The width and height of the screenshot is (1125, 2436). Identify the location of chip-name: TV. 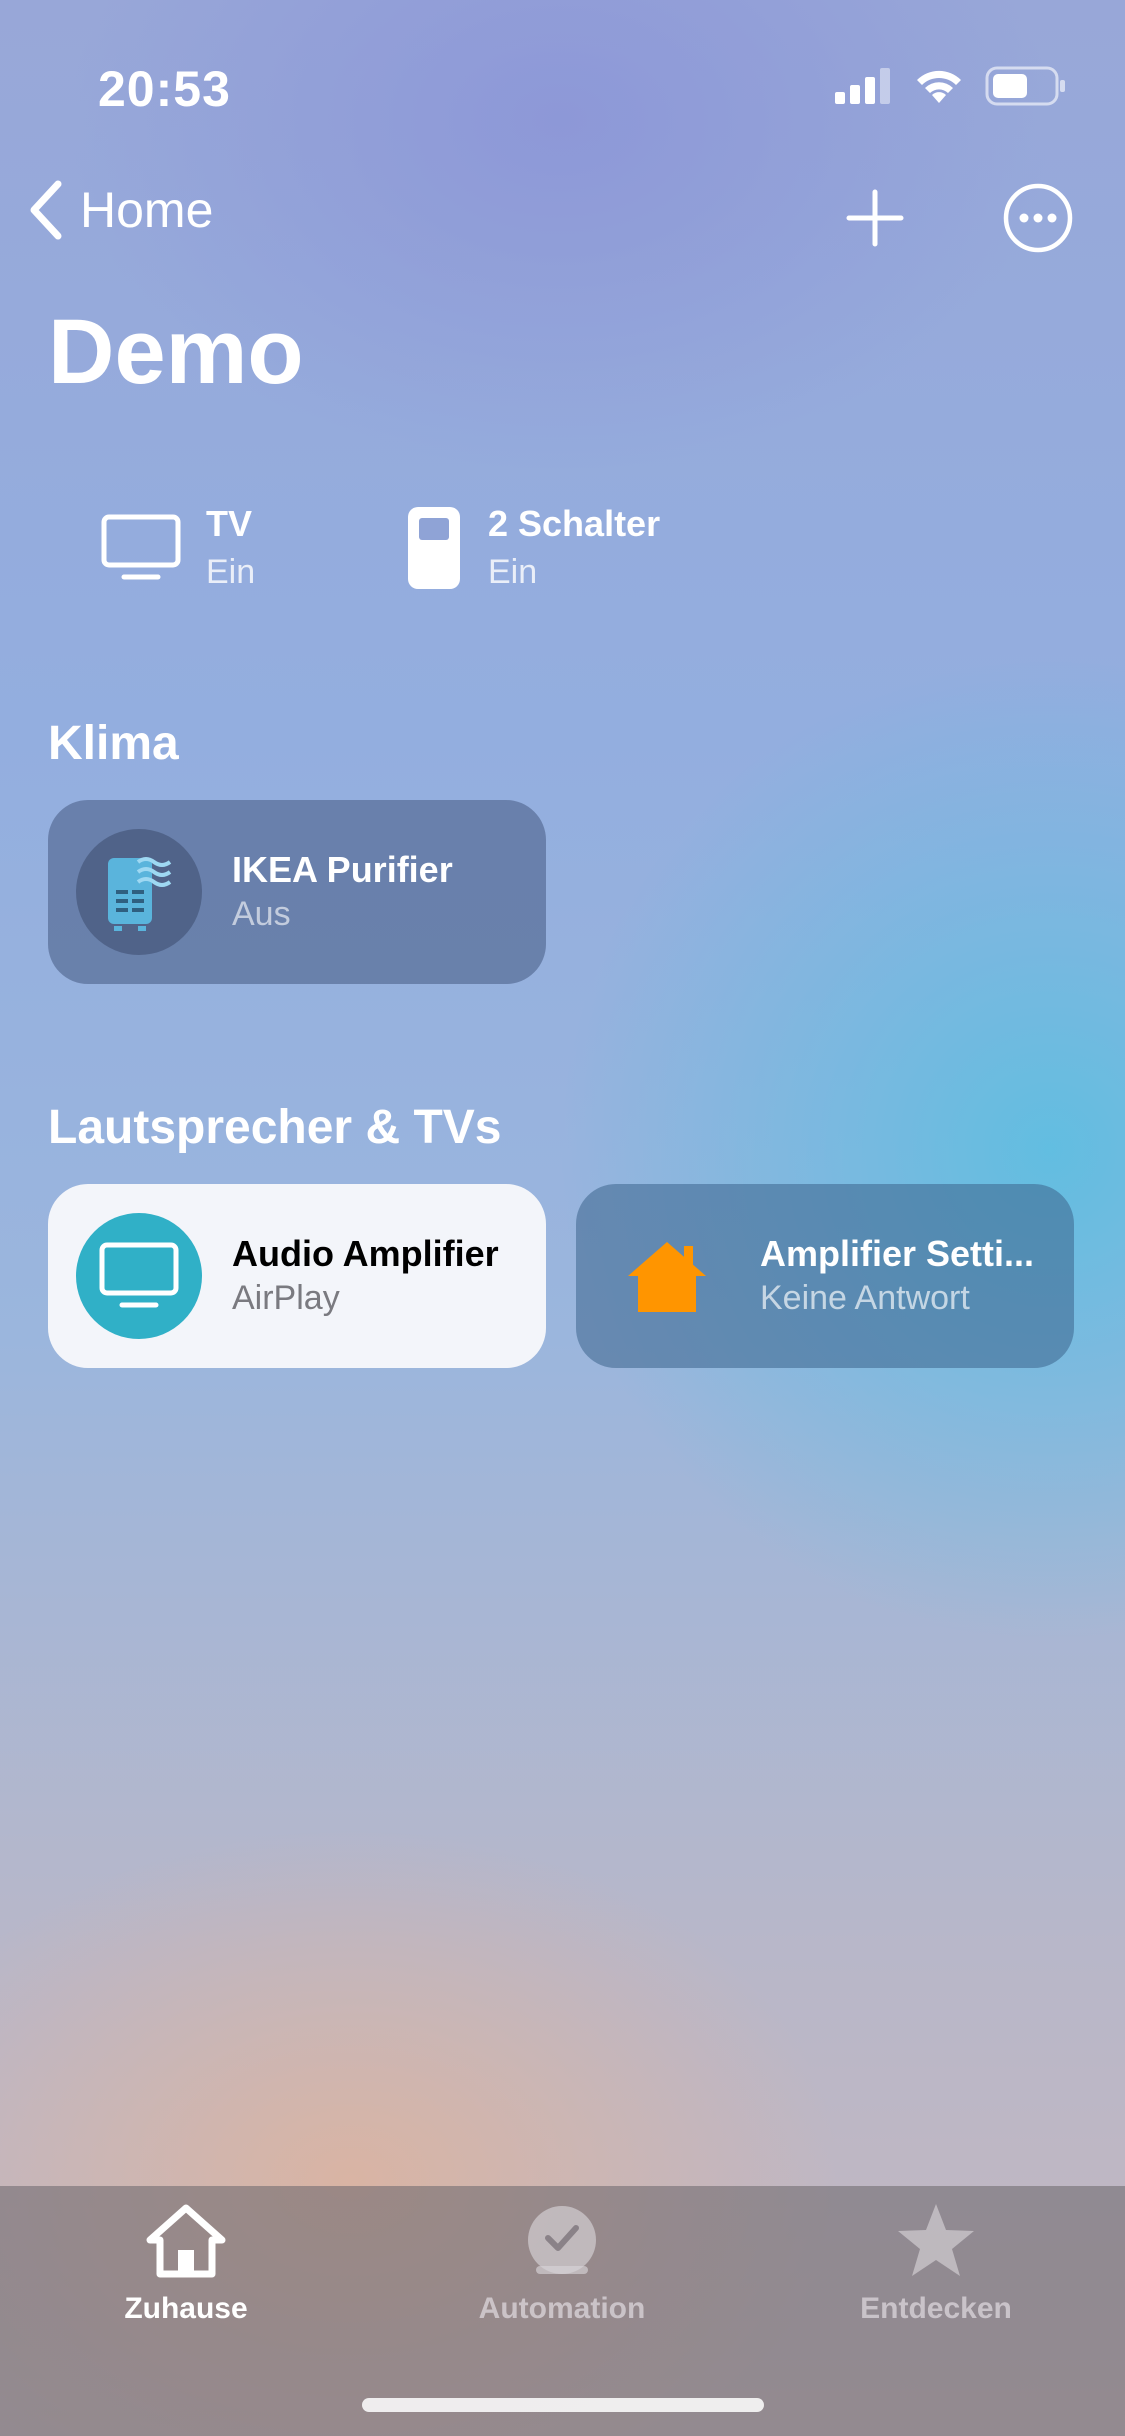
(229, 523).